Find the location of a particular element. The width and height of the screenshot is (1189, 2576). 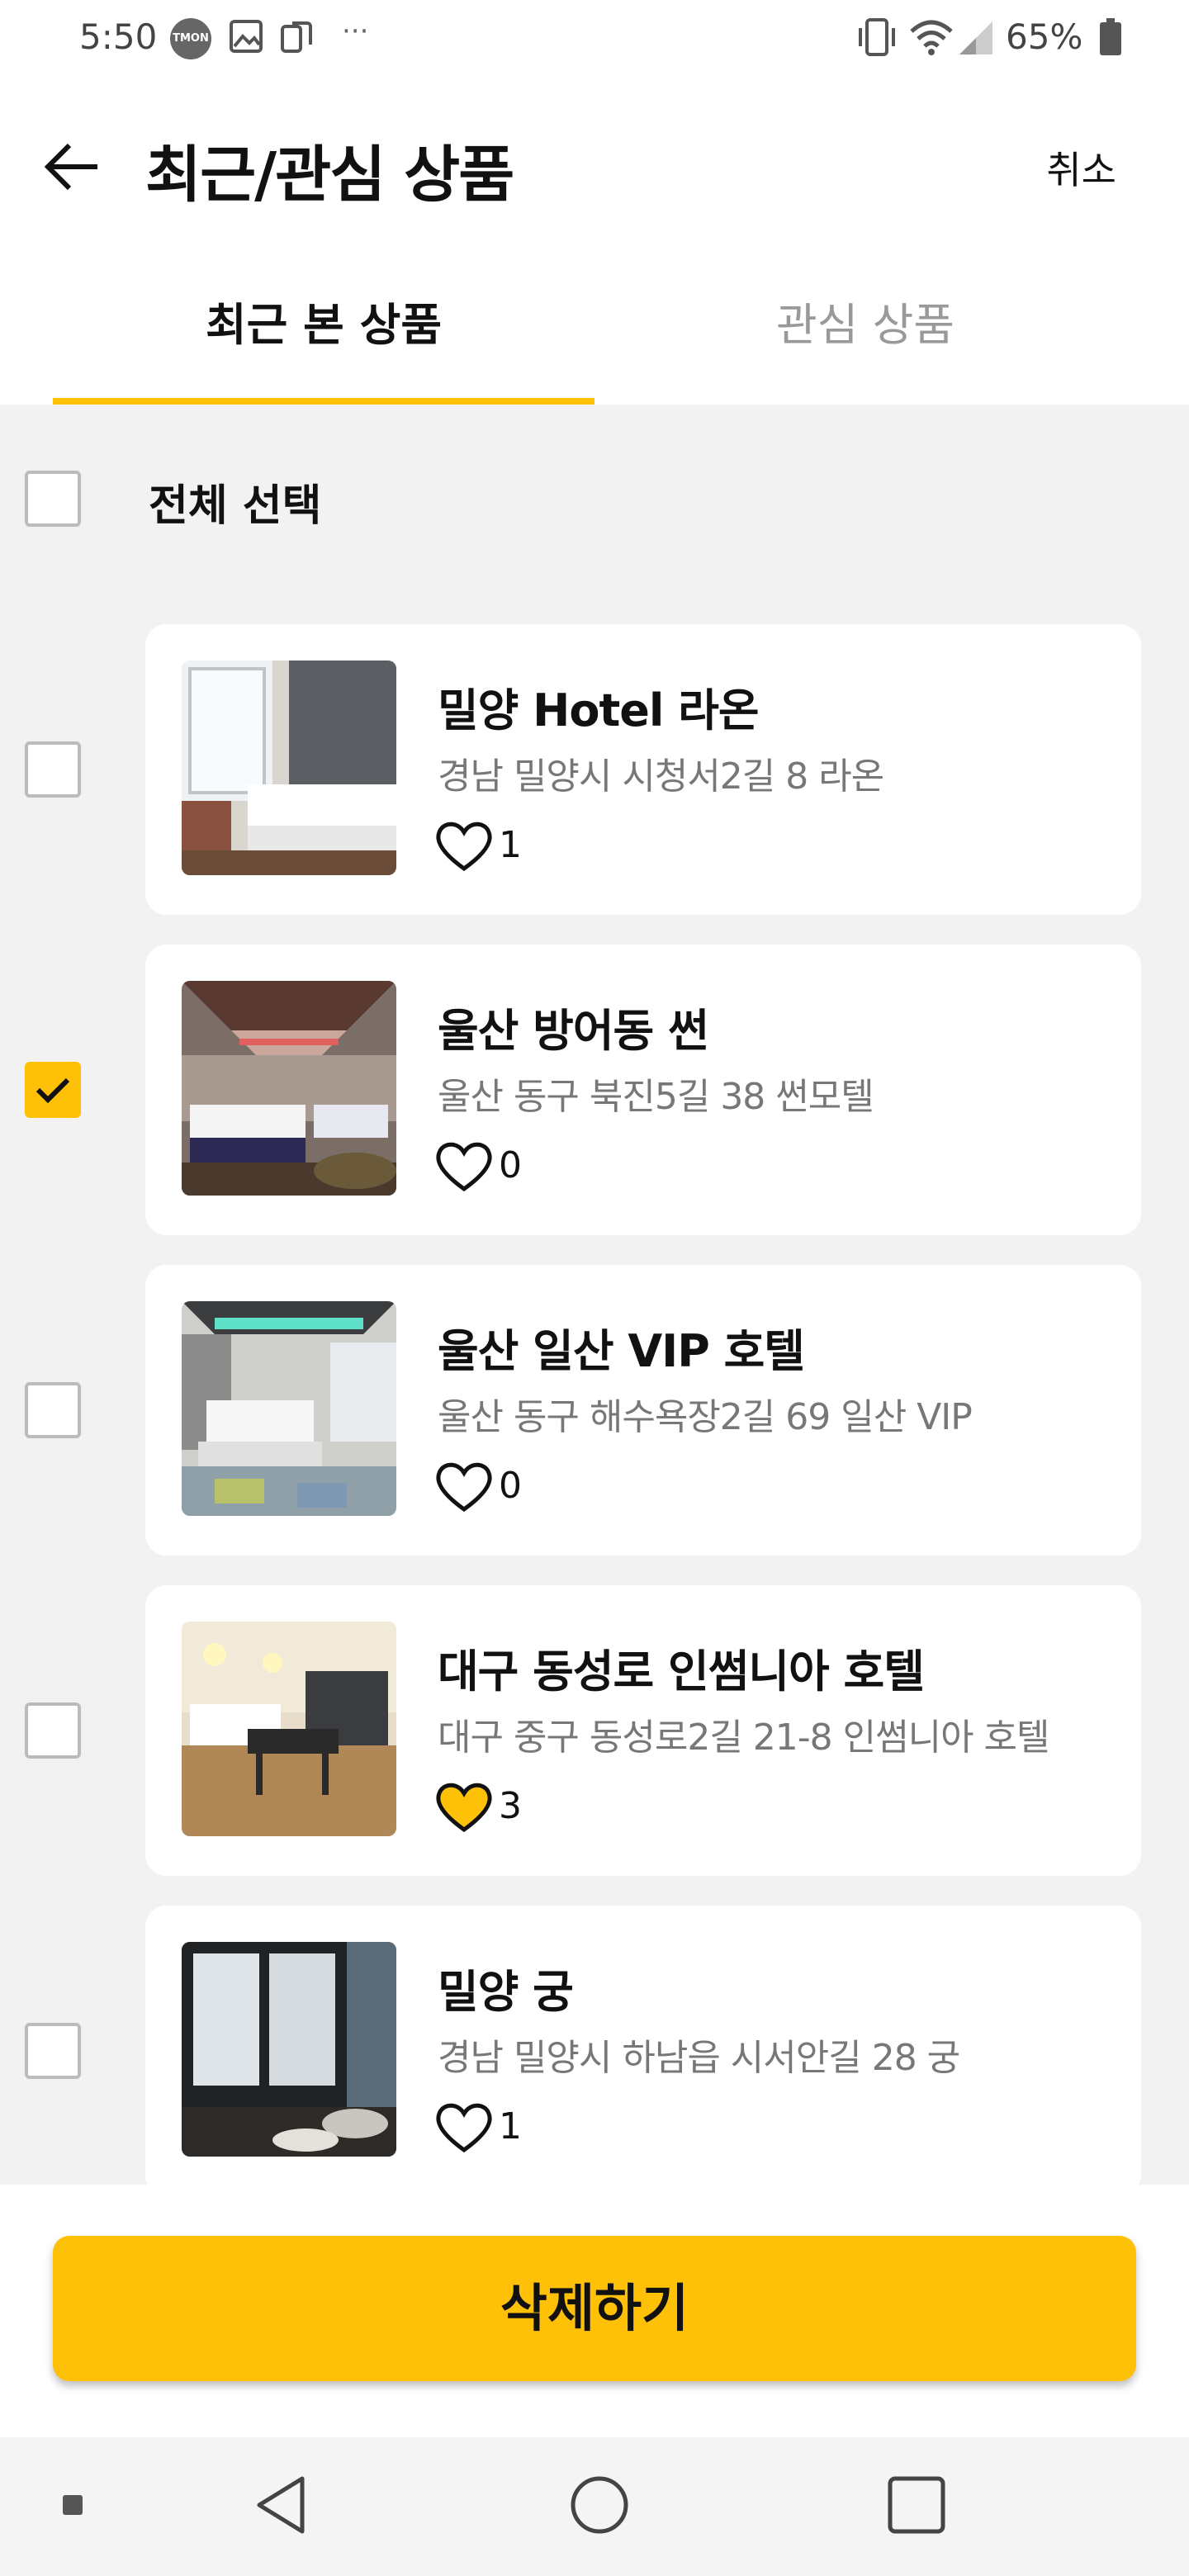

list-item: 울산 방어동 썬 울산 동구 북진5길 38 썬모텔 0 is located at coordinates (594, 1090).